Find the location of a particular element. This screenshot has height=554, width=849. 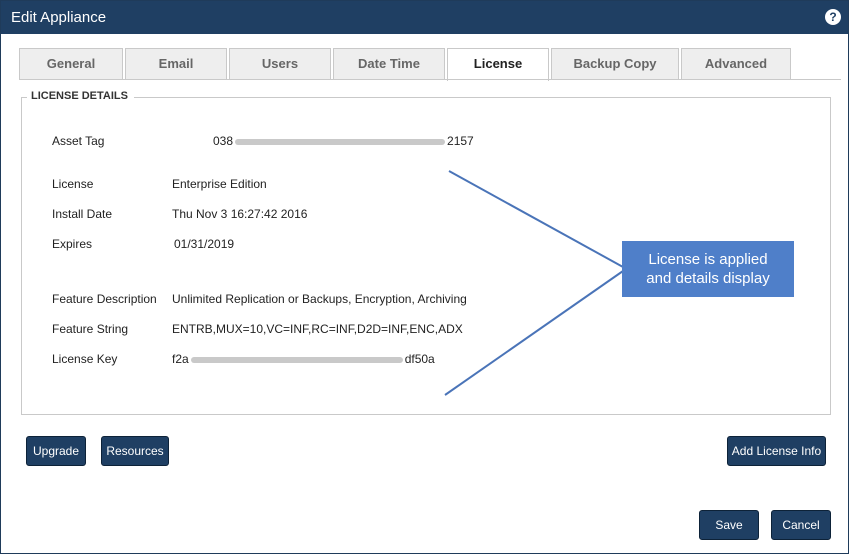

resources-button: Resources is located at coordinates (135, 451).